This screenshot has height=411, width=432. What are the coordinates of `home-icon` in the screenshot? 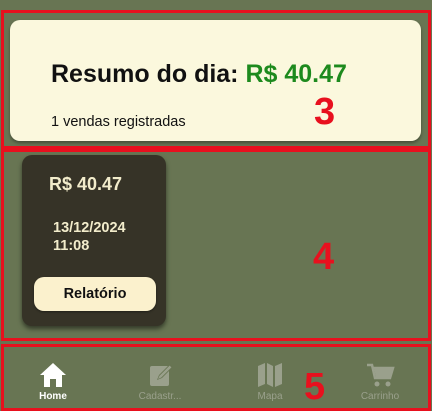 It's located at (53, 375).